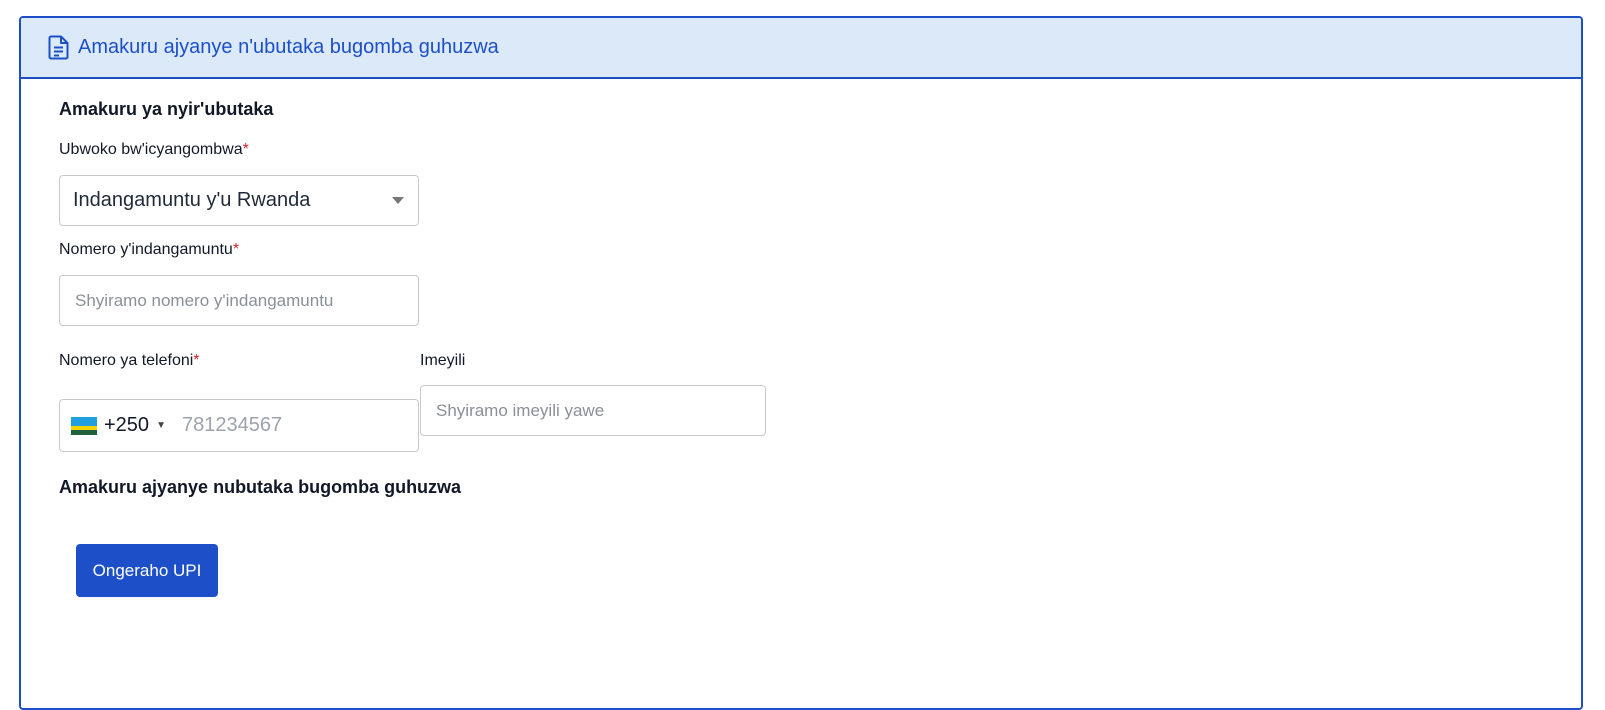 This screenshot has height=710, width=1605. I want to click on id-number-input, so click(239, 300).